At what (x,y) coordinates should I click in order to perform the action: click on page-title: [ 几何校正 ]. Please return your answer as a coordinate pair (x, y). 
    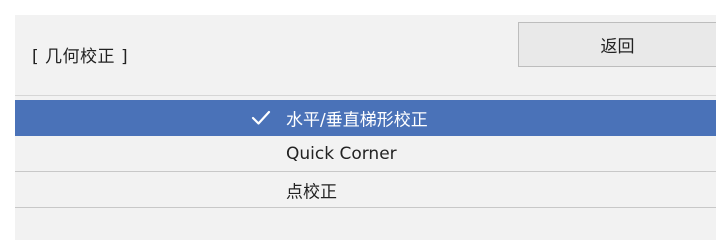
    Looking at the image, I should click on (80, 57).